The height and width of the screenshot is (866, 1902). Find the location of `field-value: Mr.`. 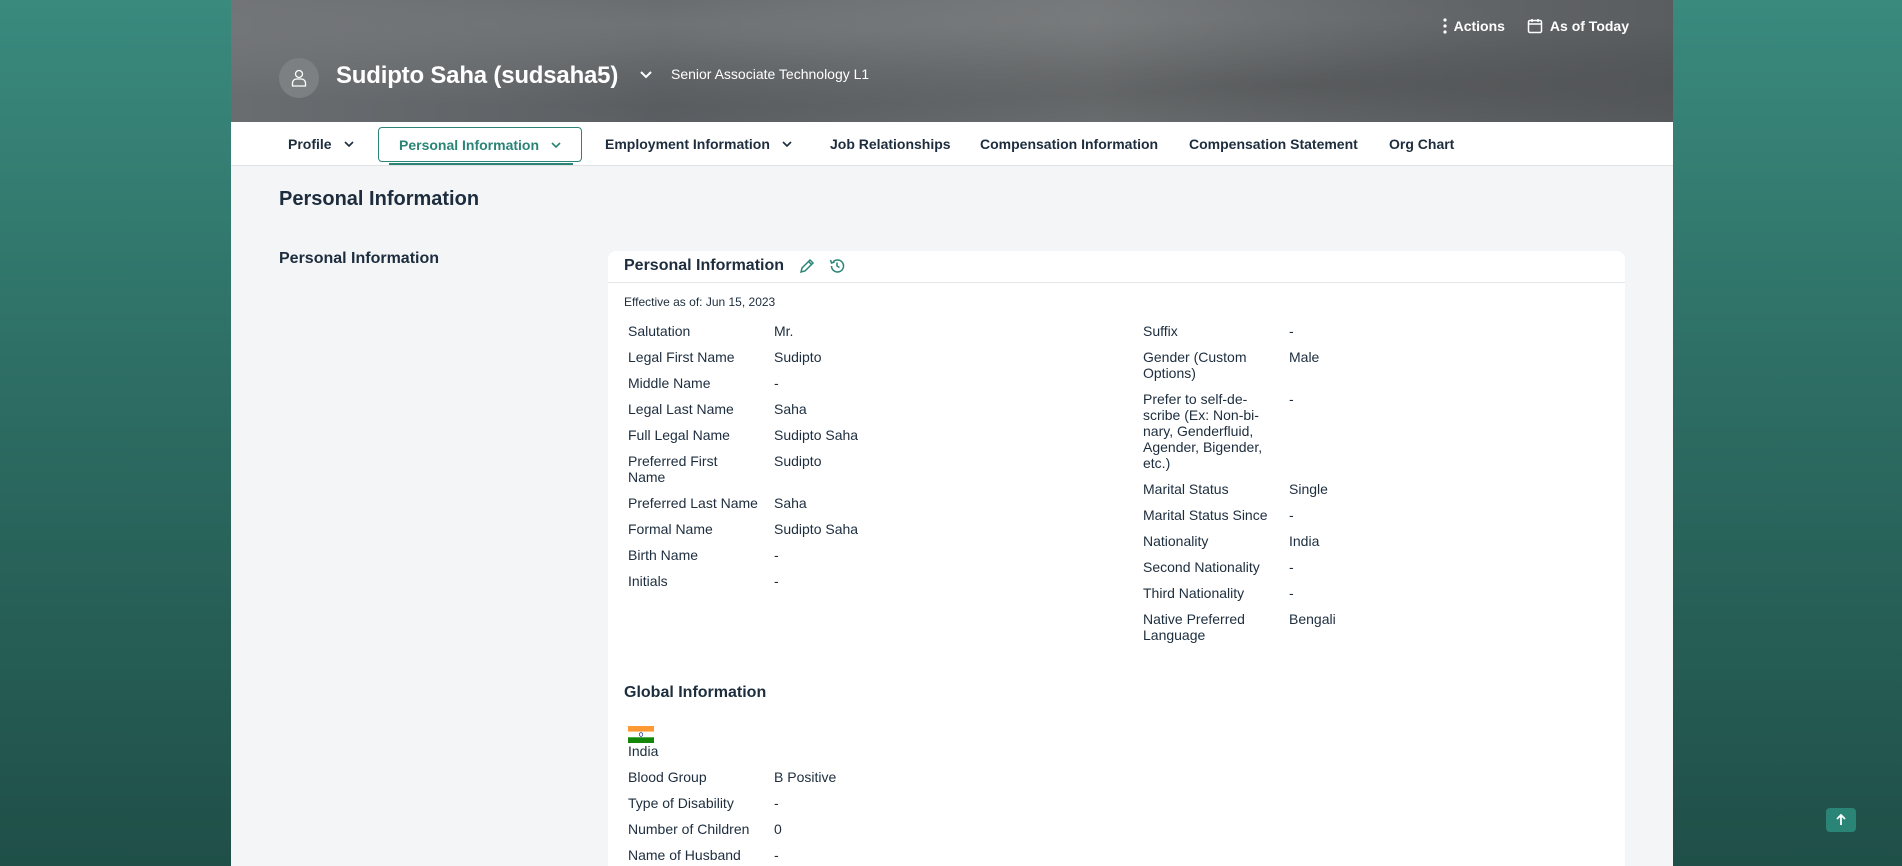

field-value: Mr. is located at coordinates (784, 331).